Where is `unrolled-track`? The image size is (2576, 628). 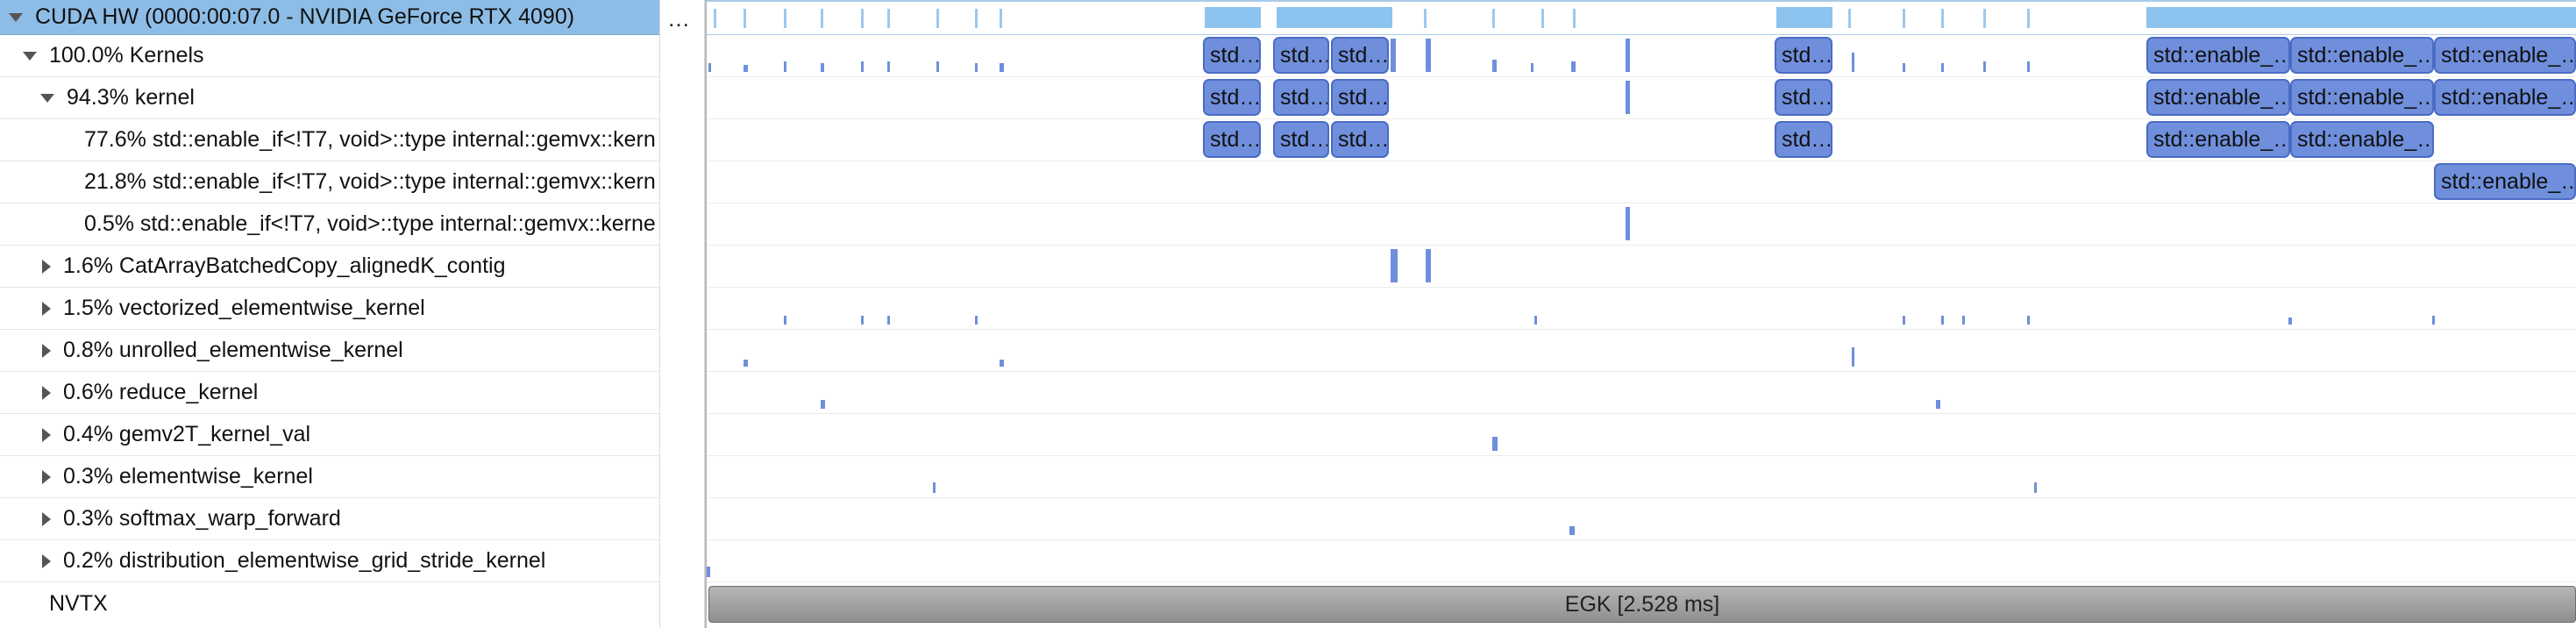
unrolled-track is located at coordinates (1641, 351).